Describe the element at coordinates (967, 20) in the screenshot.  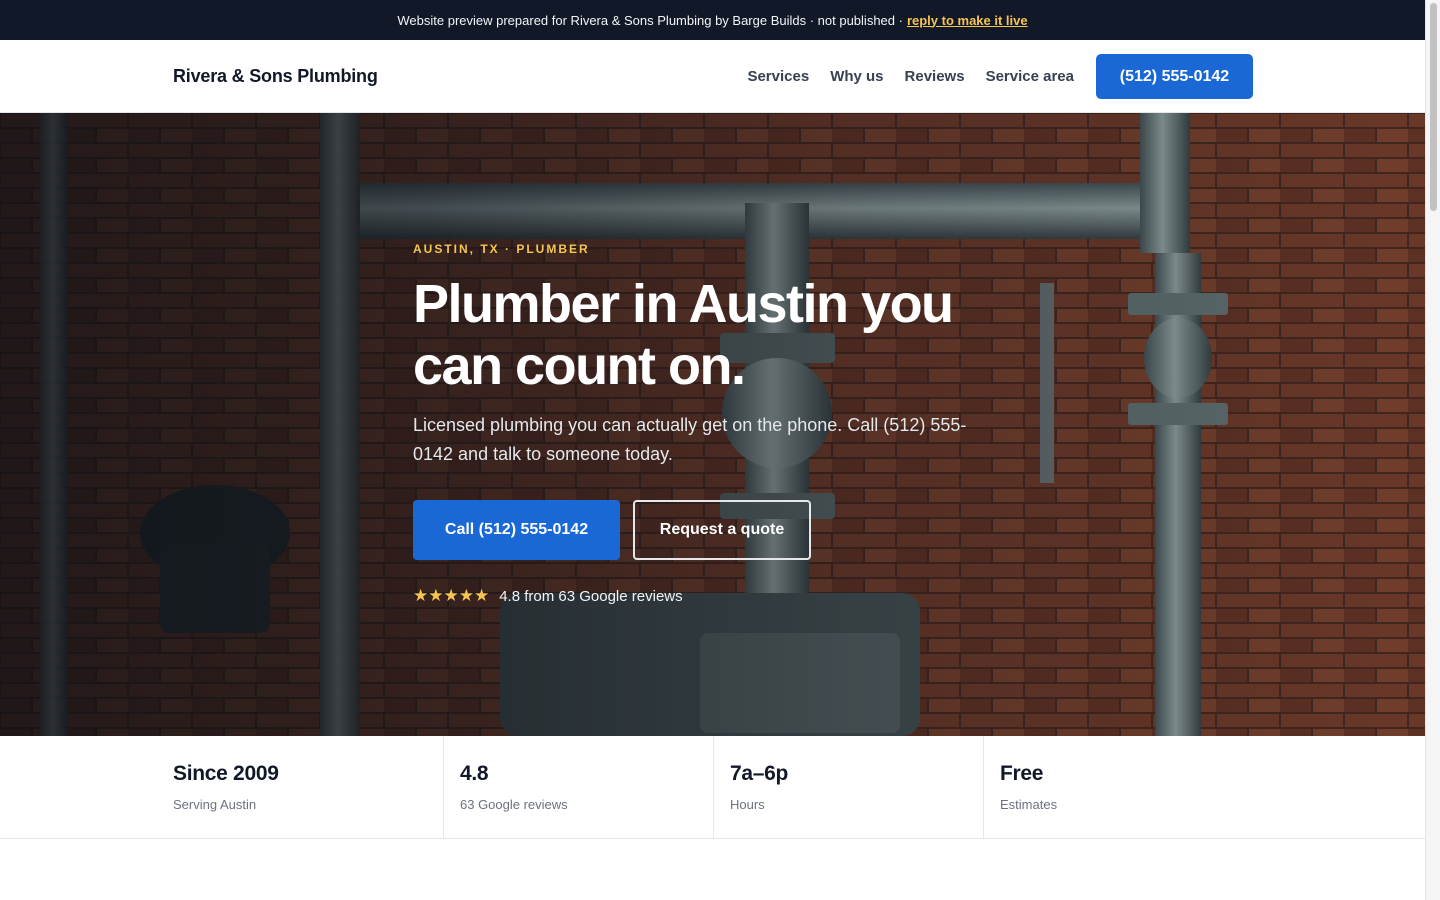
I see `make-live-link: reply to make it live` at that location.